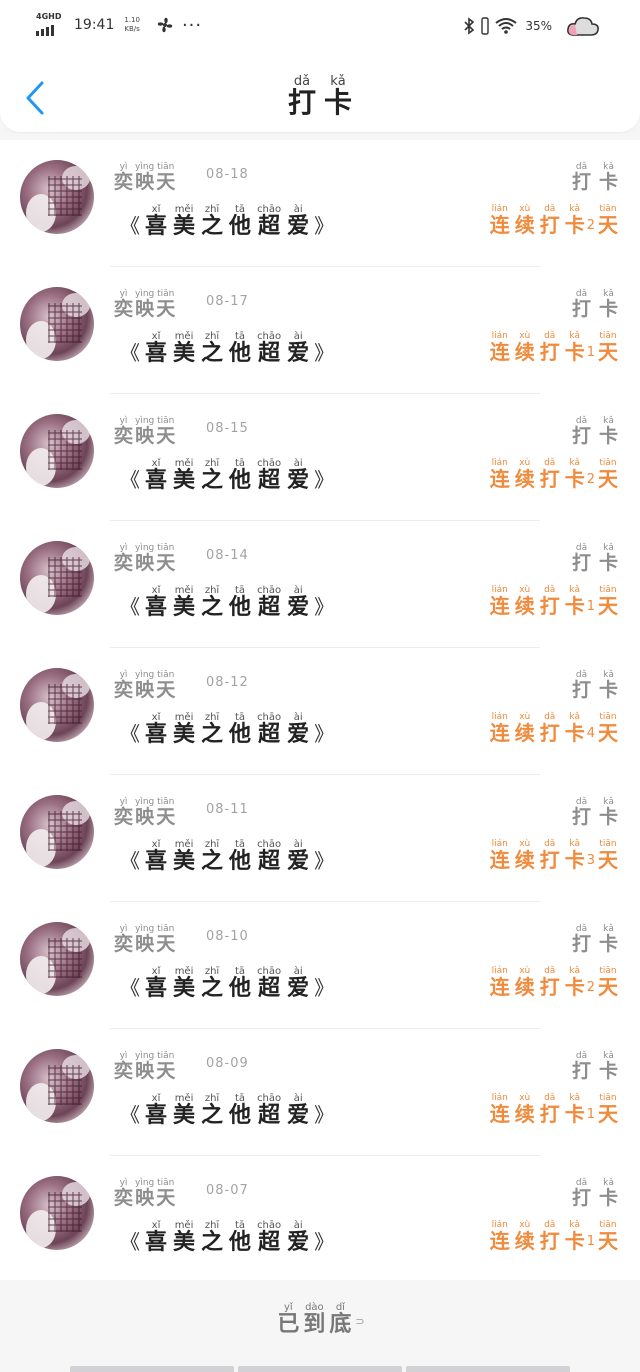  Describe the element at coordinates (227, 555) in the screenshot. I see `checkin-date: 08-14` at that location.